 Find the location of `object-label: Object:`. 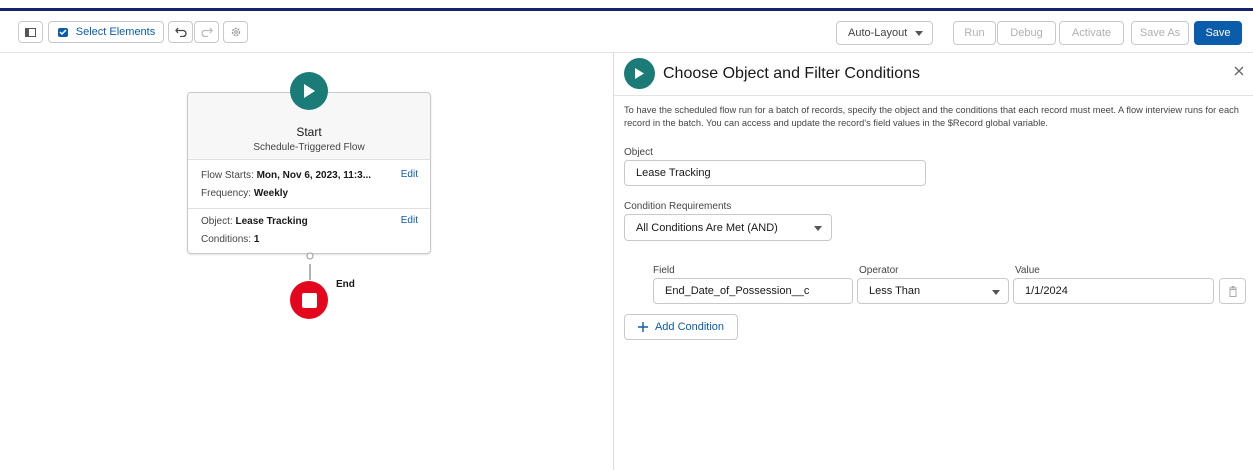

object-label: Object: is located at coordinates (217, 221).